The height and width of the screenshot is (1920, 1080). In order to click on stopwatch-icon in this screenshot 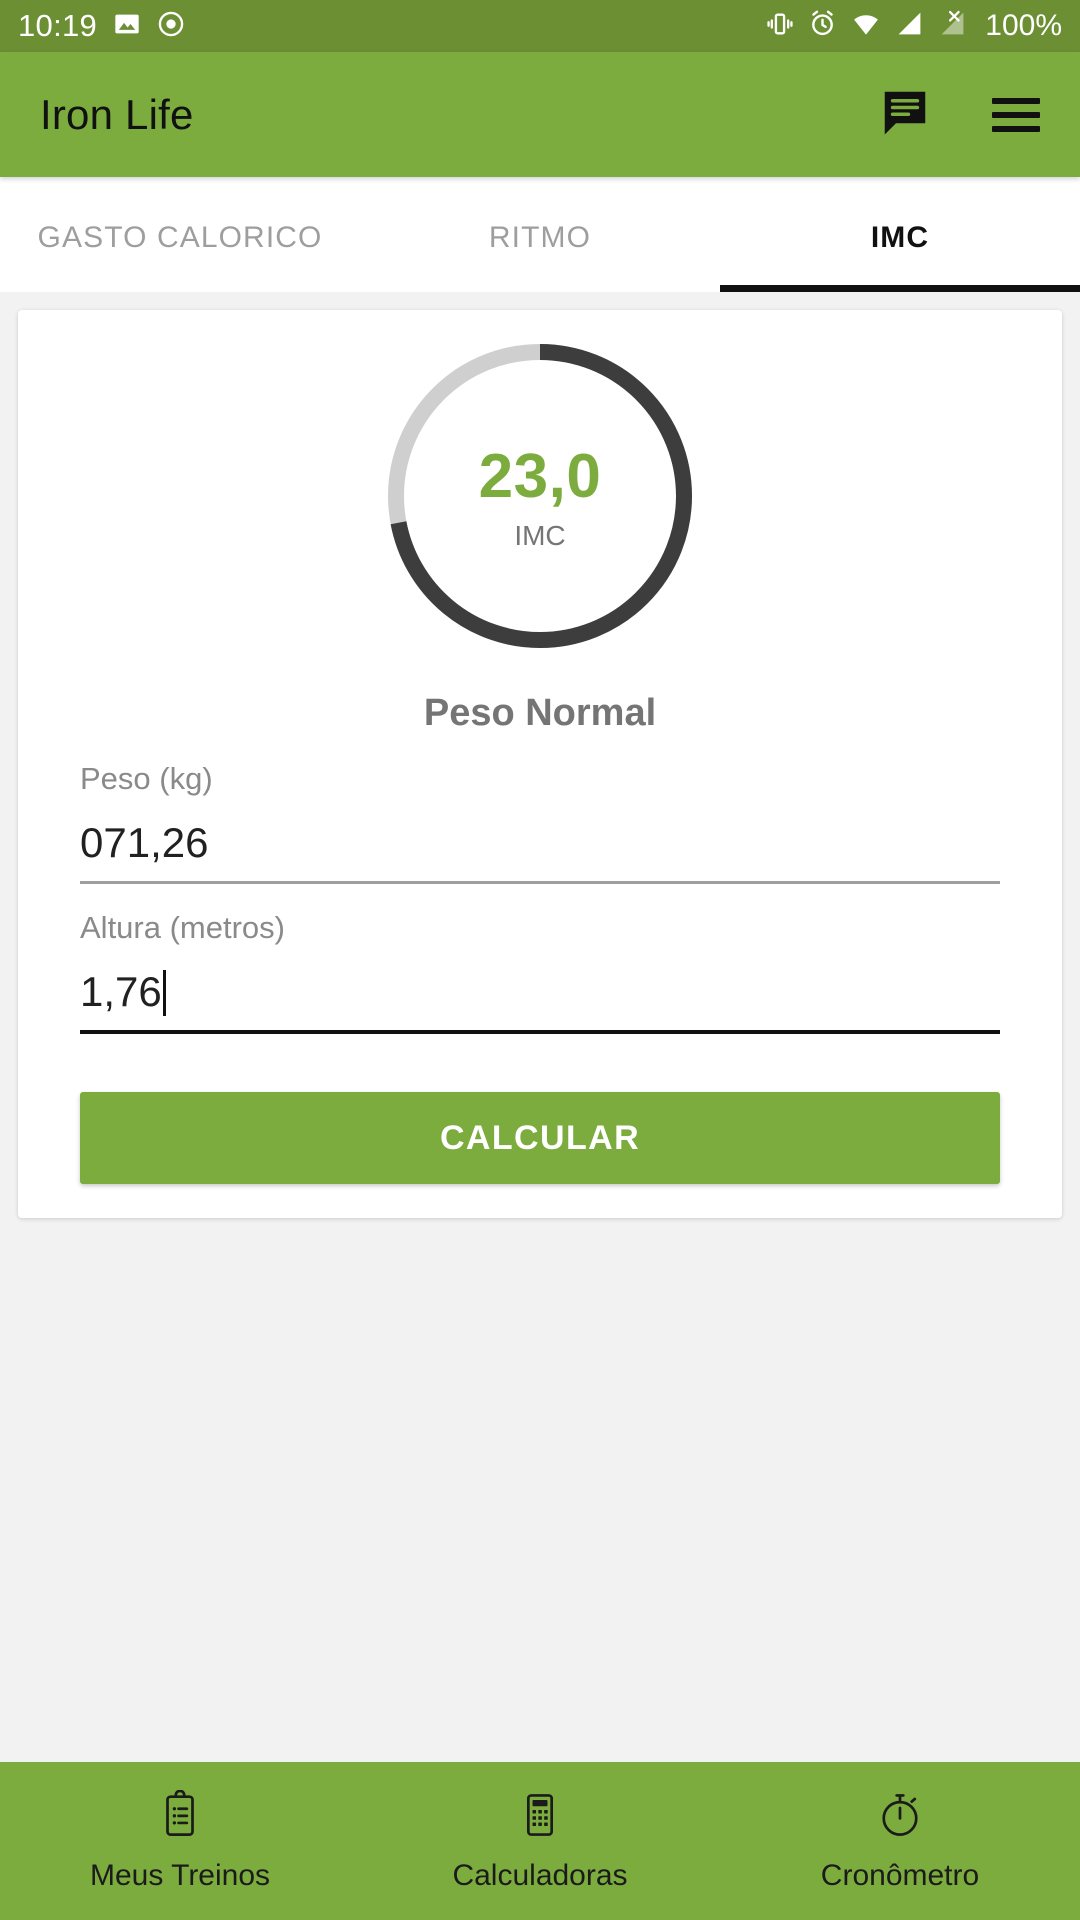, I will do `click(900, 1817)`.